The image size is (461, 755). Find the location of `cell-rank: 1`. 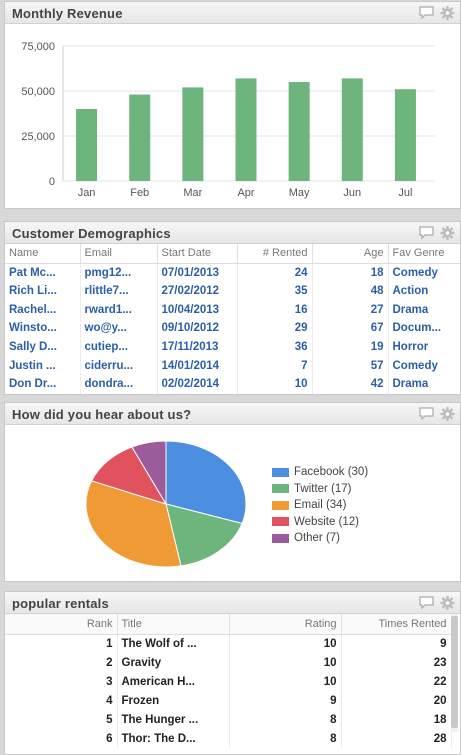

cell-rank: 1 is located at coordinates (61, 643).